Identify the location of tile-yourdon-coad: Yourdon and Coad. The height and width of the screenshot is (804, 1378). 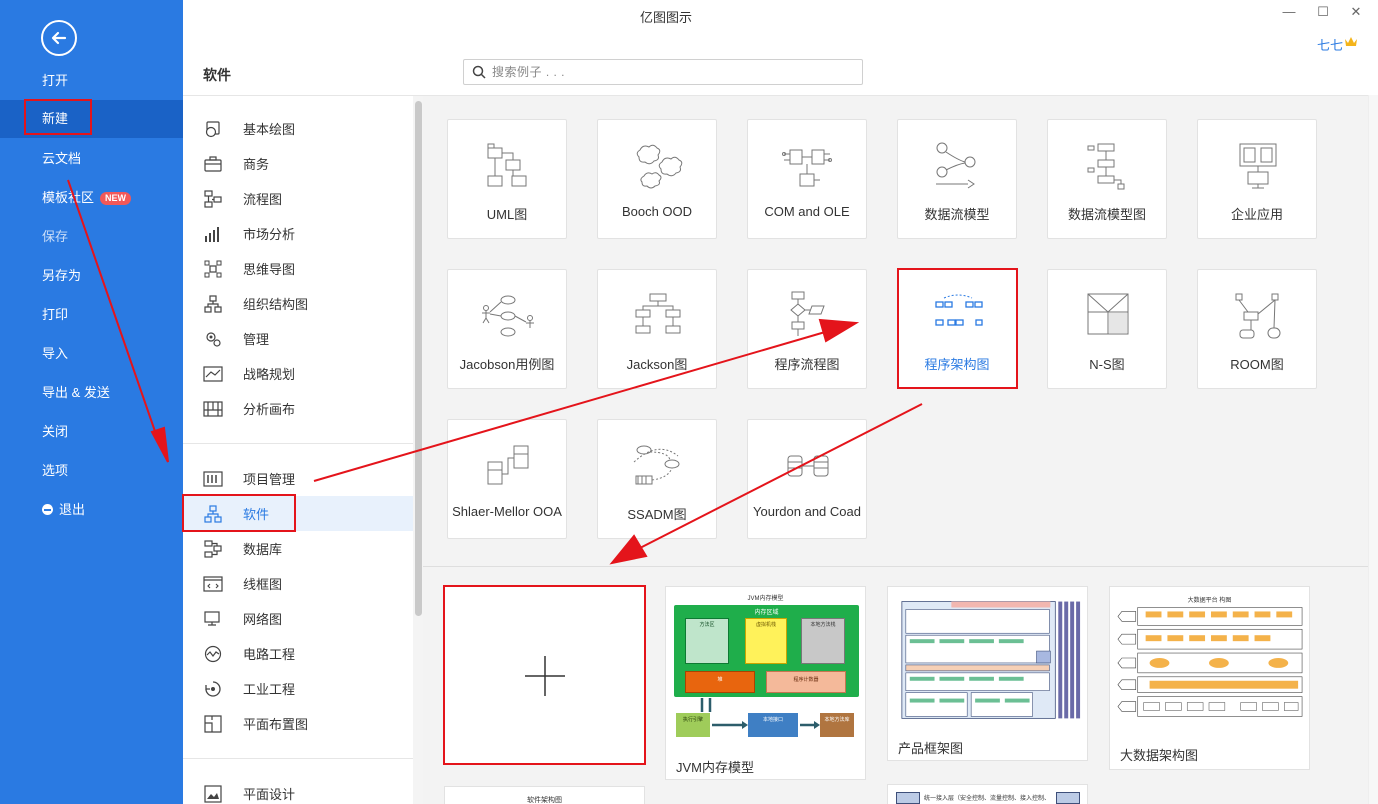
(807, 479).